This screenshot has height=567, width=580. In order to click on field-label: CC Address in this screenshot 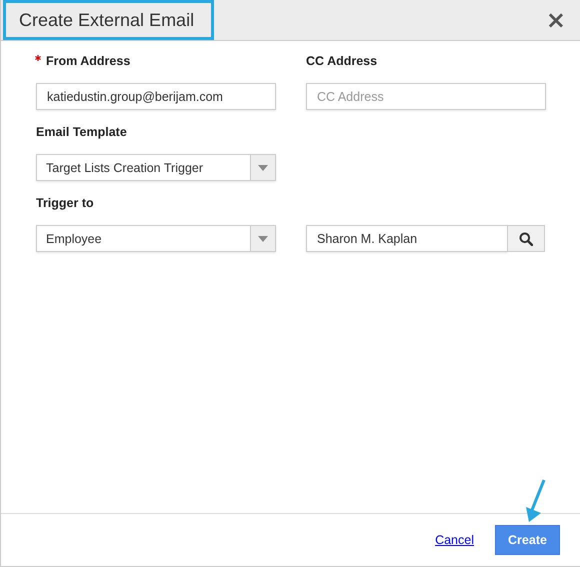, I will do `click(342, 61)`.